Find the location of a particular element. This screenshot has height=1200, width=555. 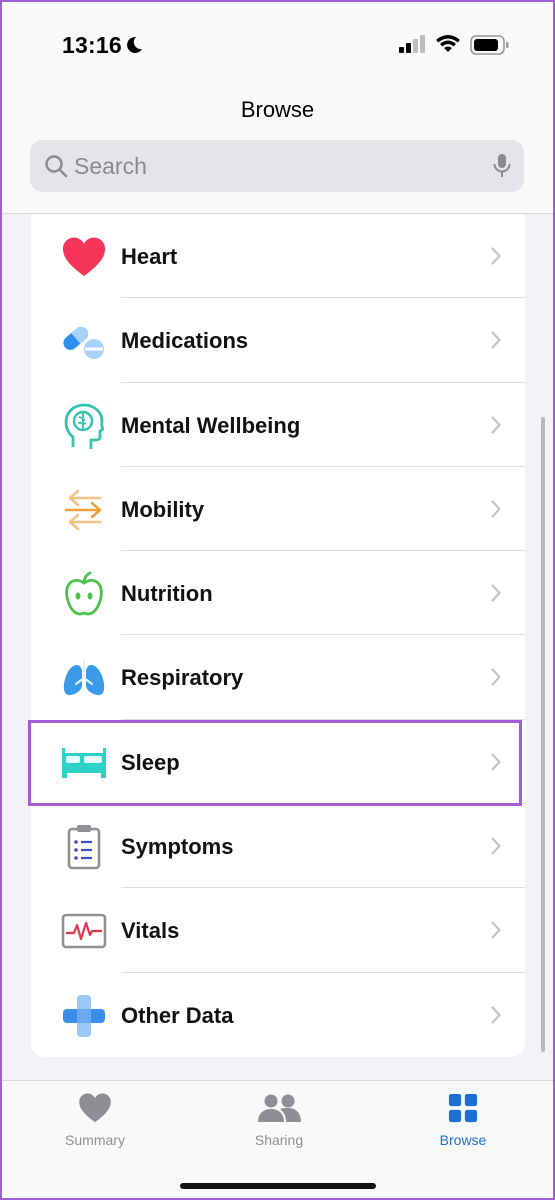

tab-browse: Browse is located at coordinates (463, 1120).